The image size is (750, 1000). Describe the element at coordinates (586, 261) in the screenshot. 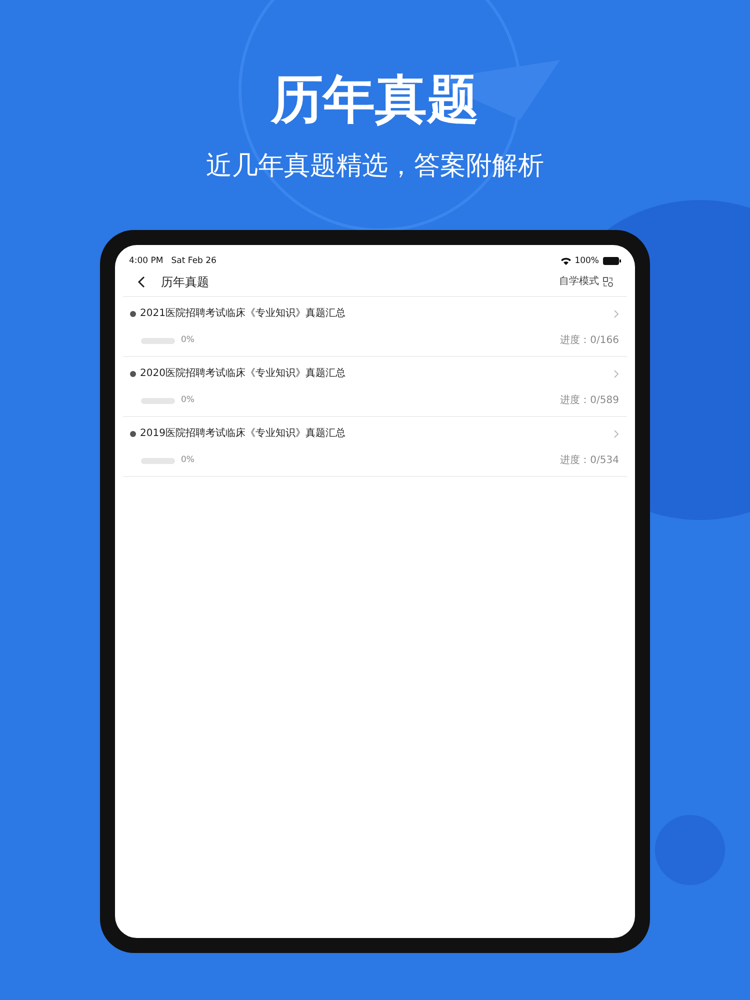

I see `battery-percentage: 100%` at that location.